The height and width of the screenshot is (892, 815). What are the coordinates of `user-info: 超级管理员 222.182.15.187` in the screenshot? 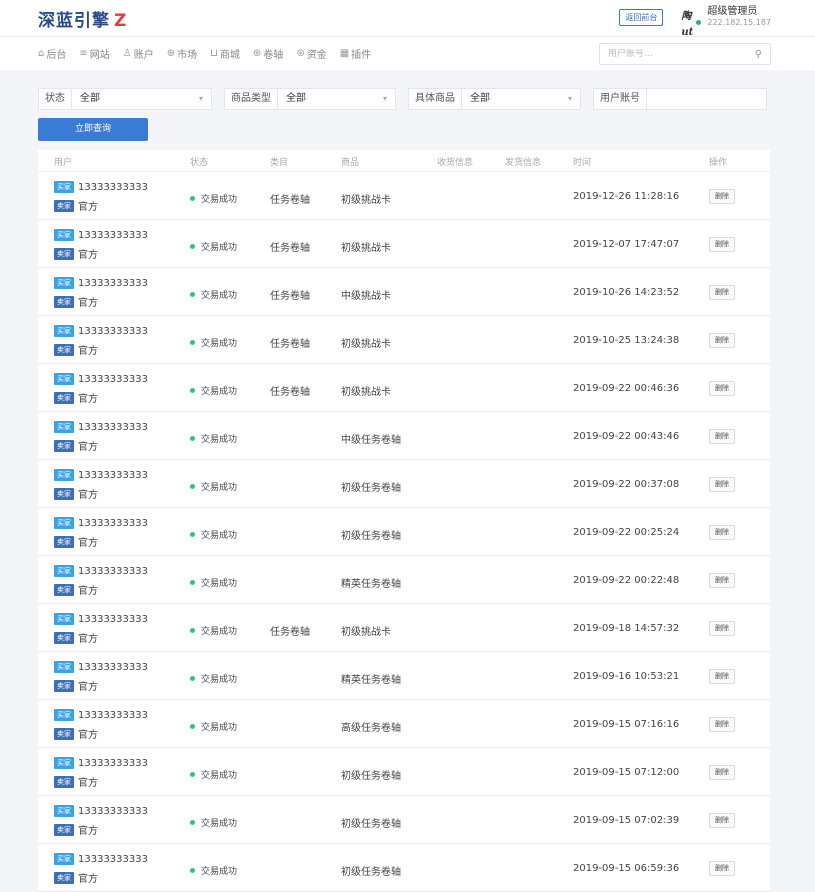 It's located at (739, 17).